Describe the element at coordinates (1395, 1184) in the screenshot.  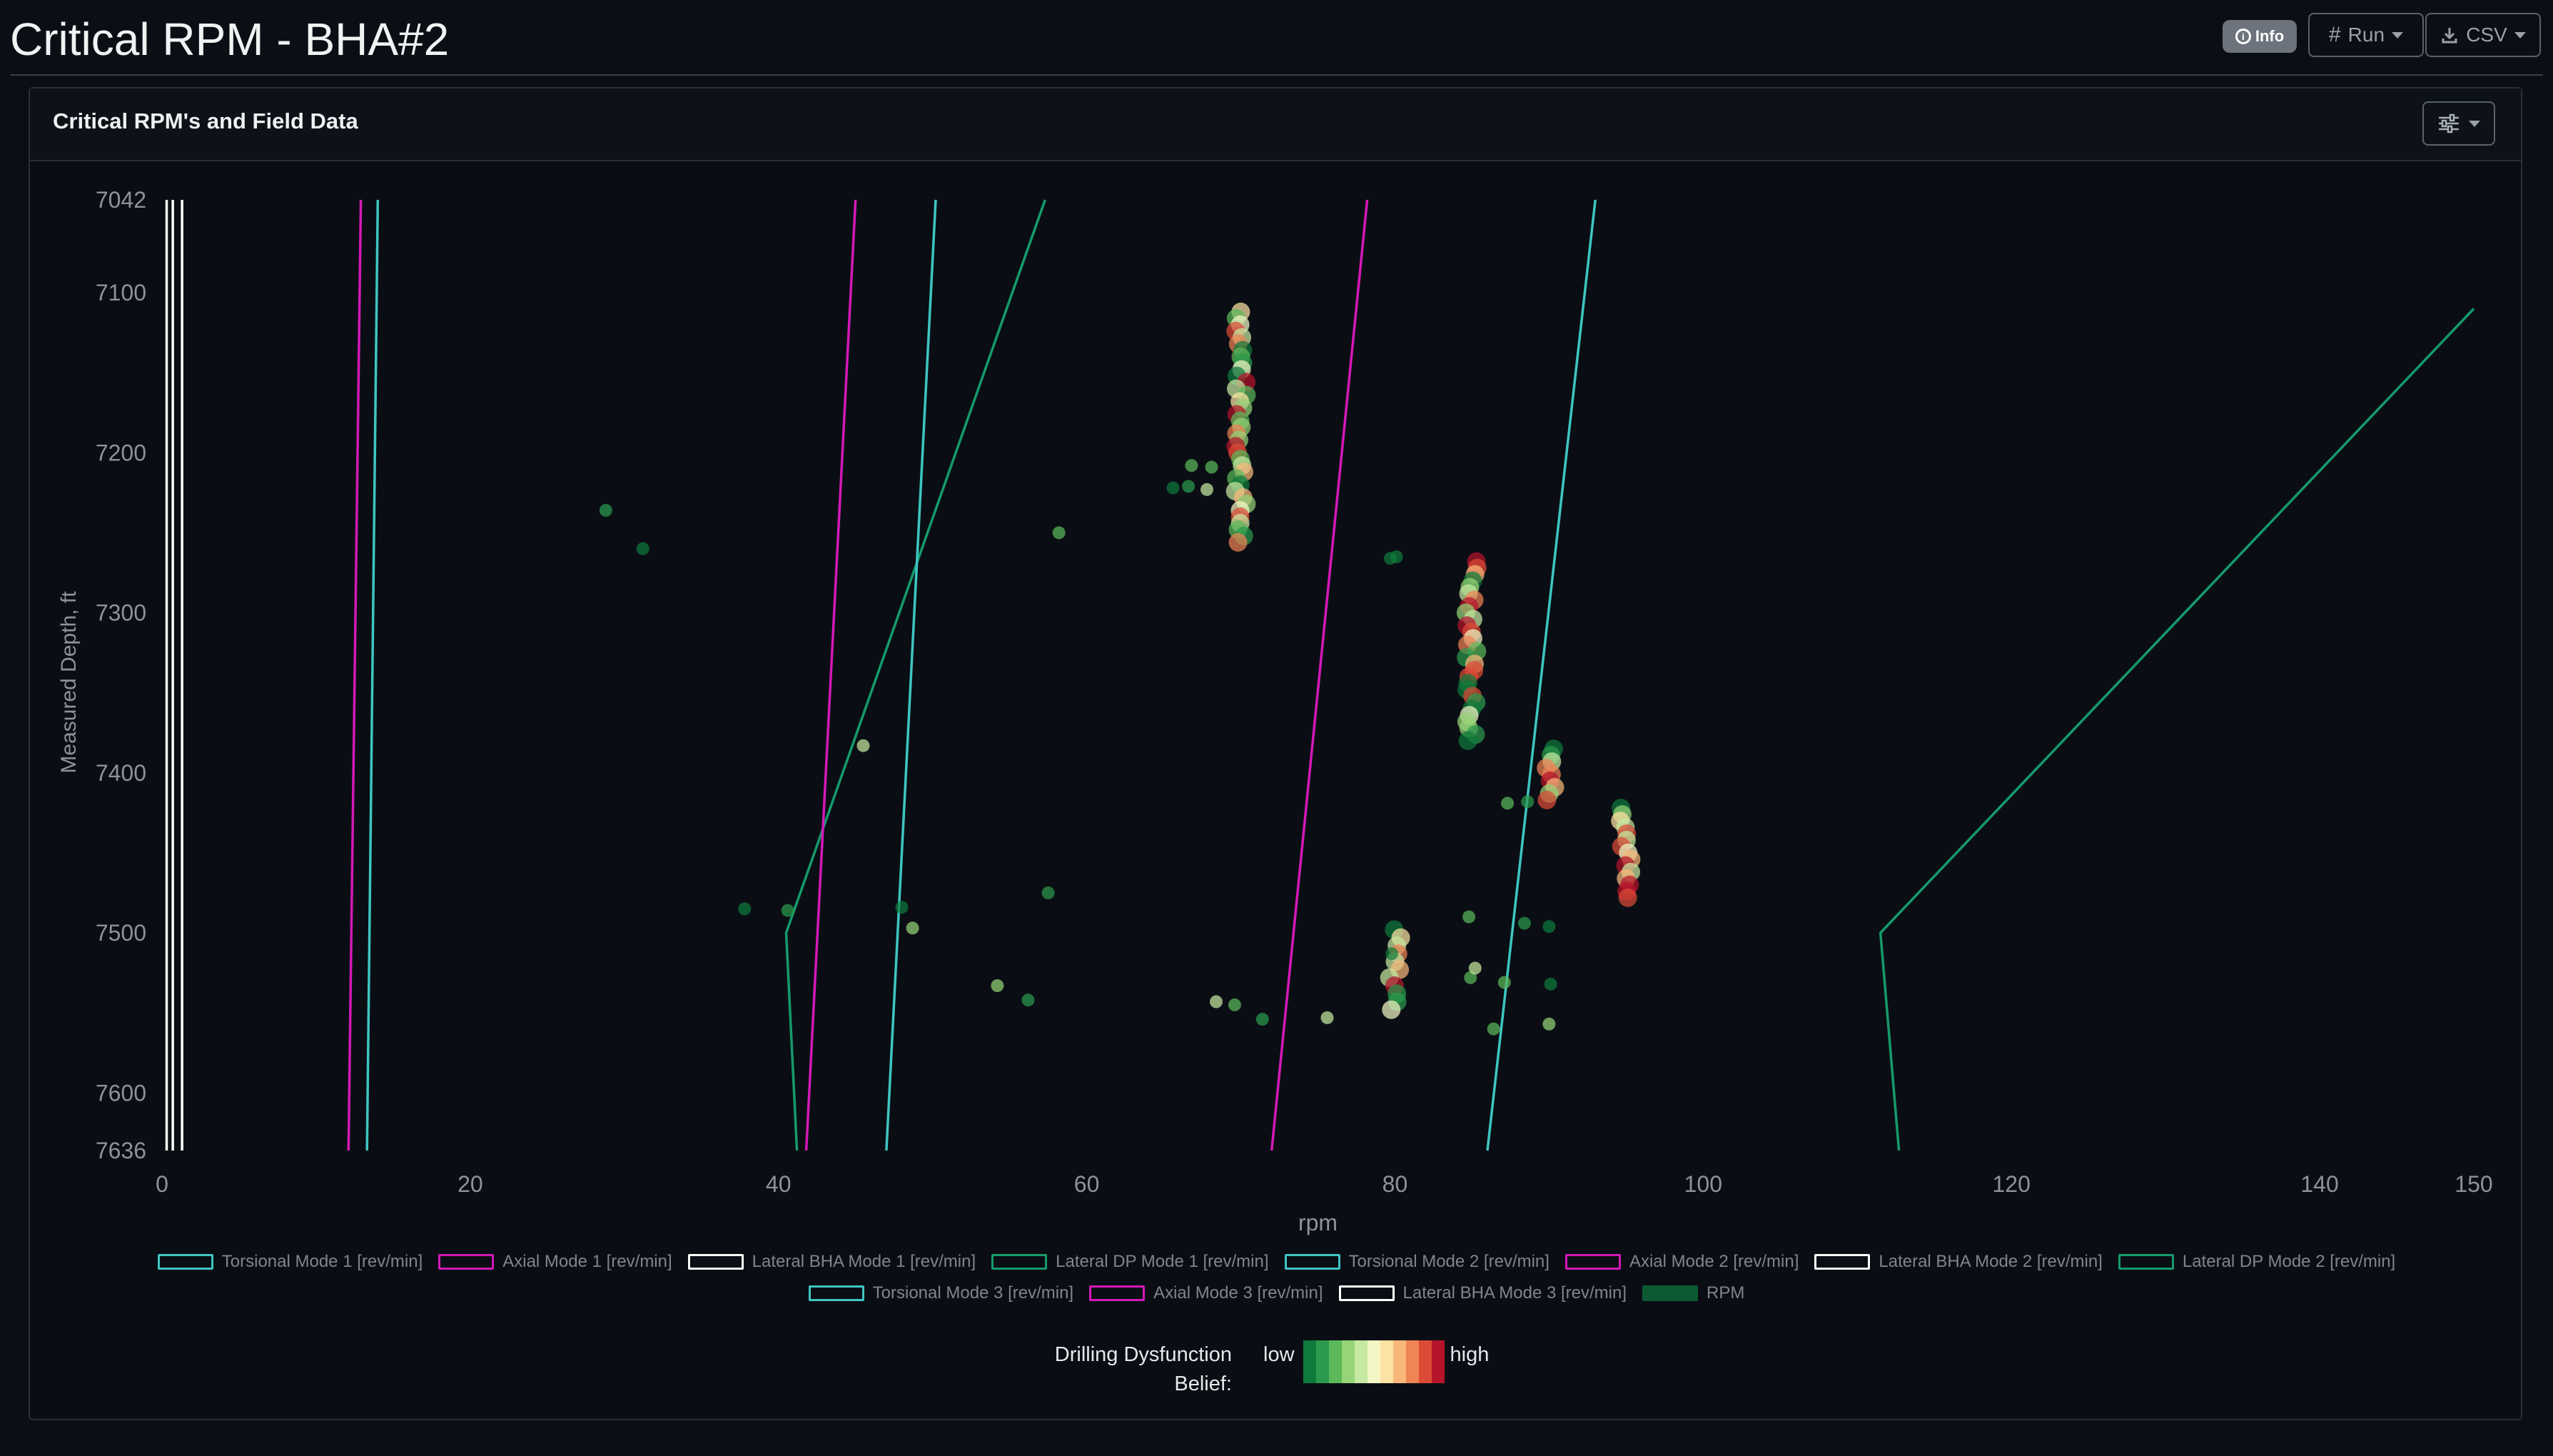
I see `x-tick-label: 80` at that location.